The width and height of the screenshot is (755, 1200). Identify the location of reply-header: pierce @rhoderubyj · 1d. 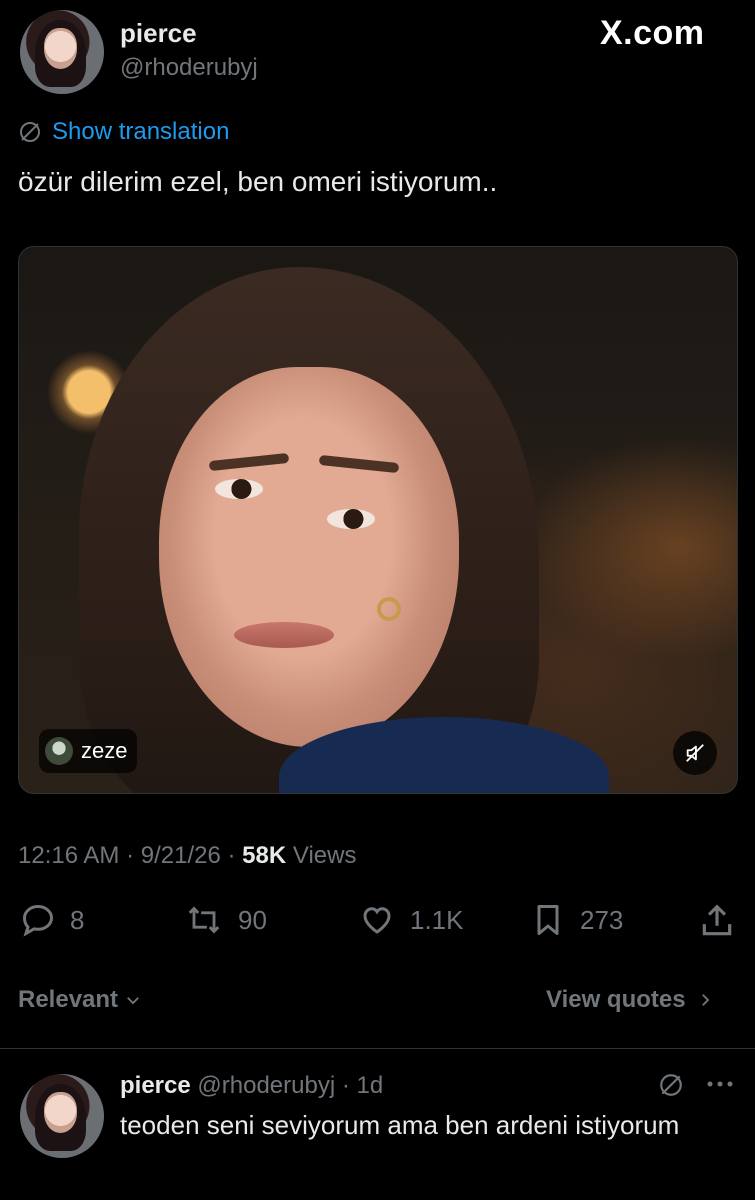
(251, 1086).